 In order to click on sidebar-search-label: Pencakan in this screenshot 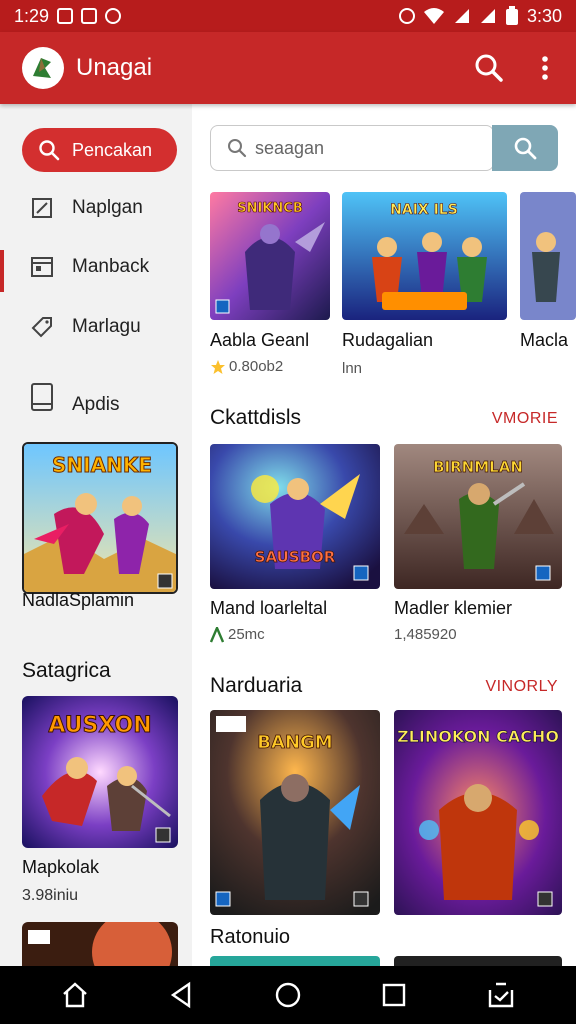, I will do `click(112, 149)`.